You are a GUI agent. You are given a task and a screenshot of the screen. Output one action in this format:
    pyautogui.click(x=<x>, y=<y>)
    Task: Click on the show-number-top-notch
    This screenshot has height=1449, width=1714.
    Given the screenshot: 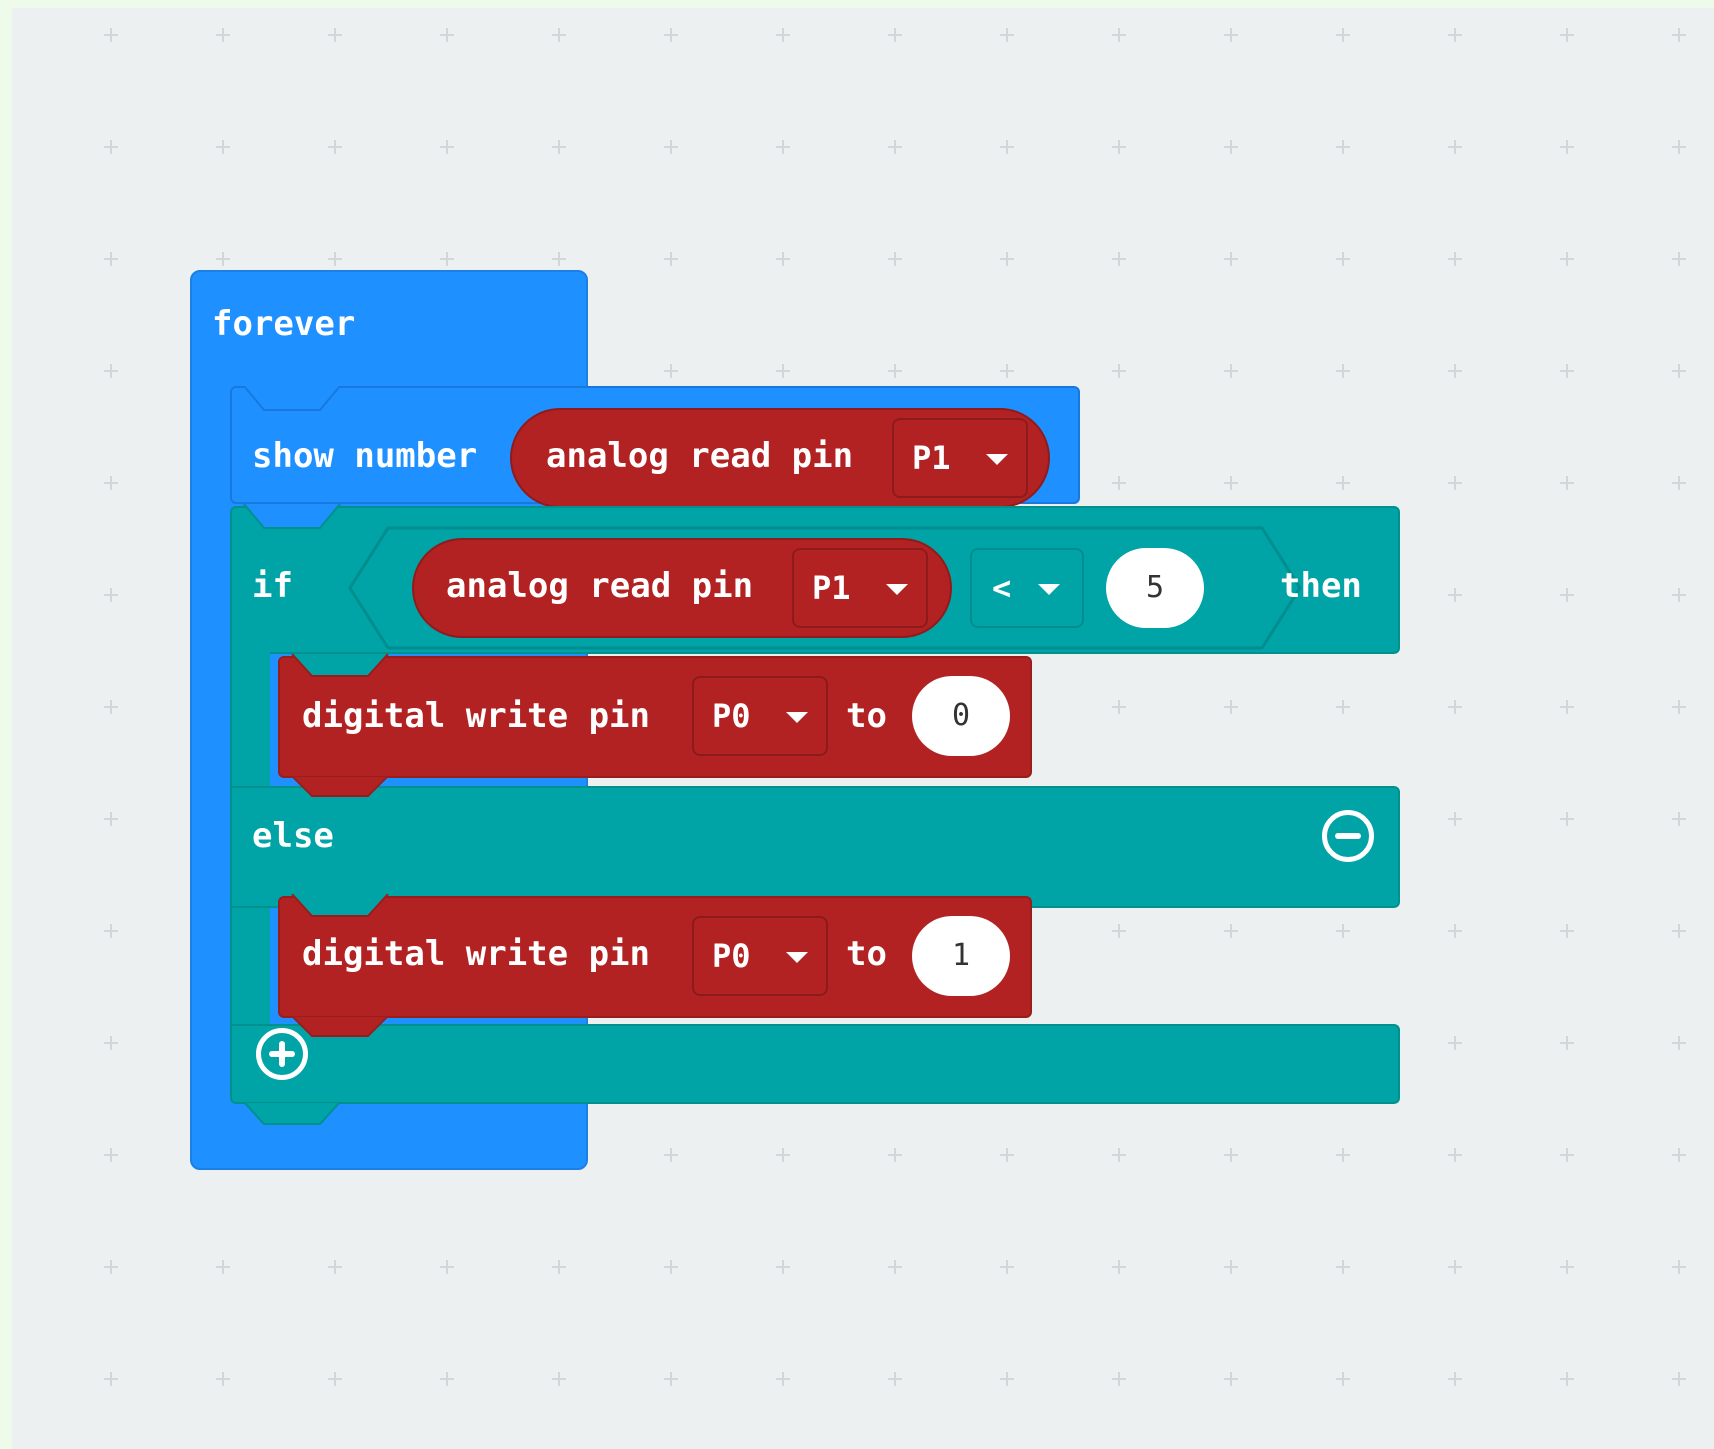 What is the action you would take?
    pyautogui.click(x=292, y=398)
    